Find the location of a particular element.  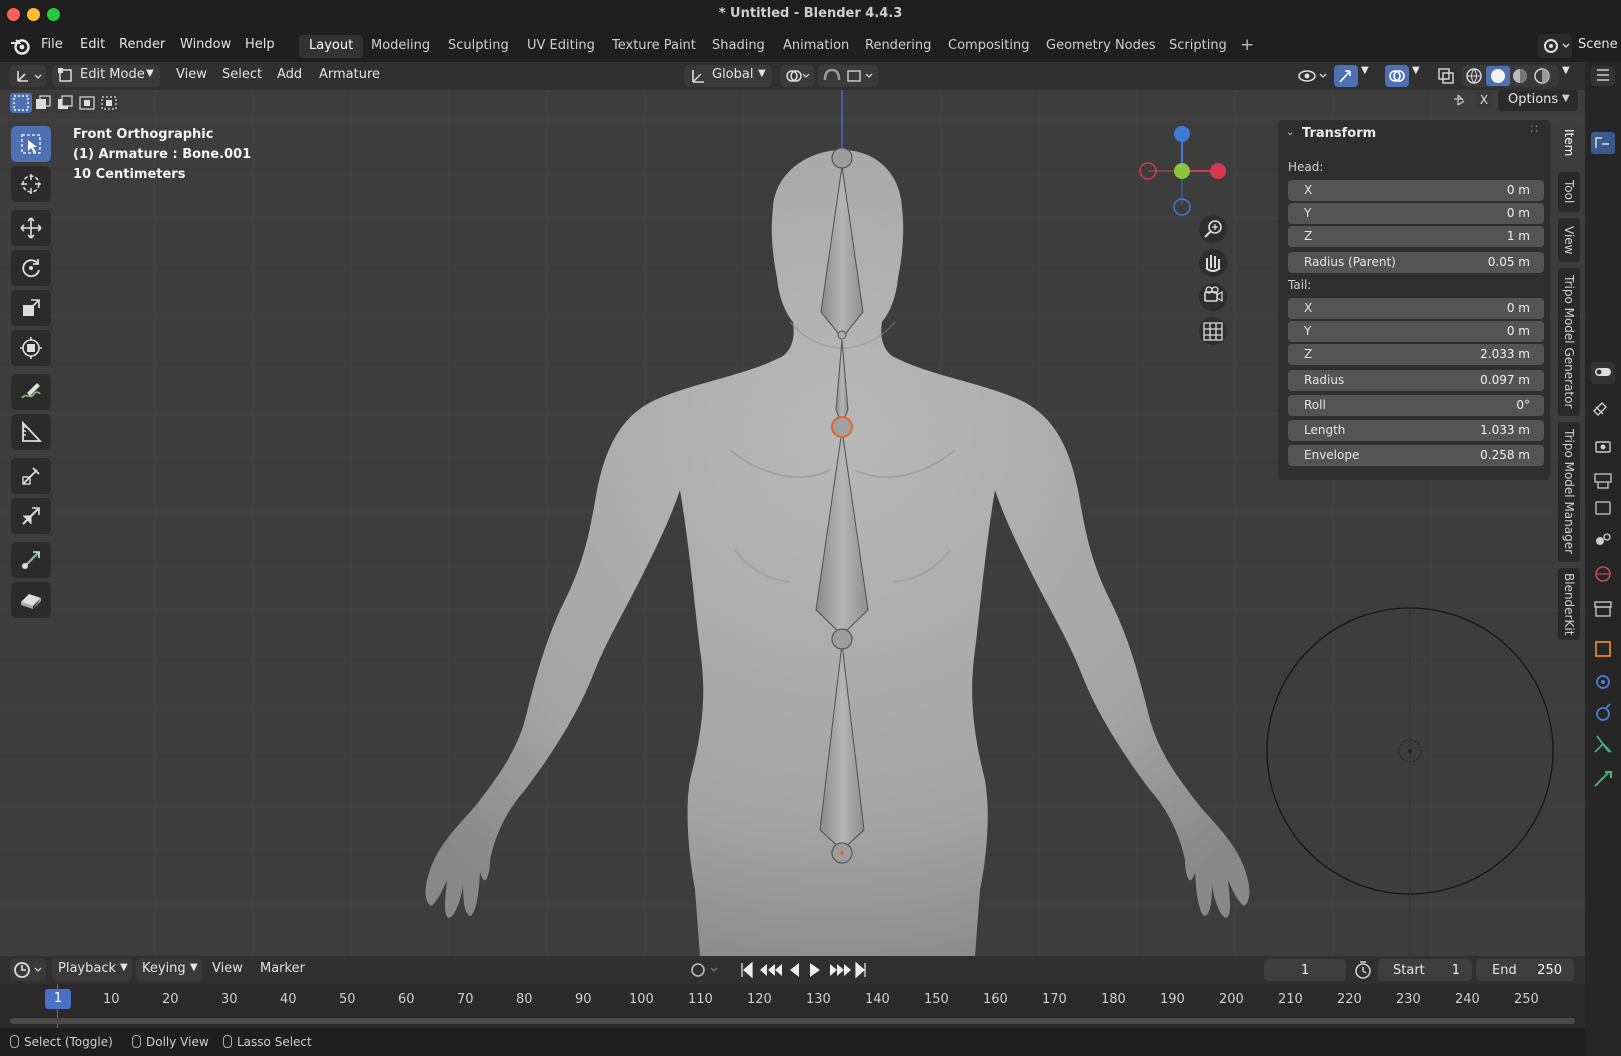

select-invert-mode-button is located at coordinates (87, 103).